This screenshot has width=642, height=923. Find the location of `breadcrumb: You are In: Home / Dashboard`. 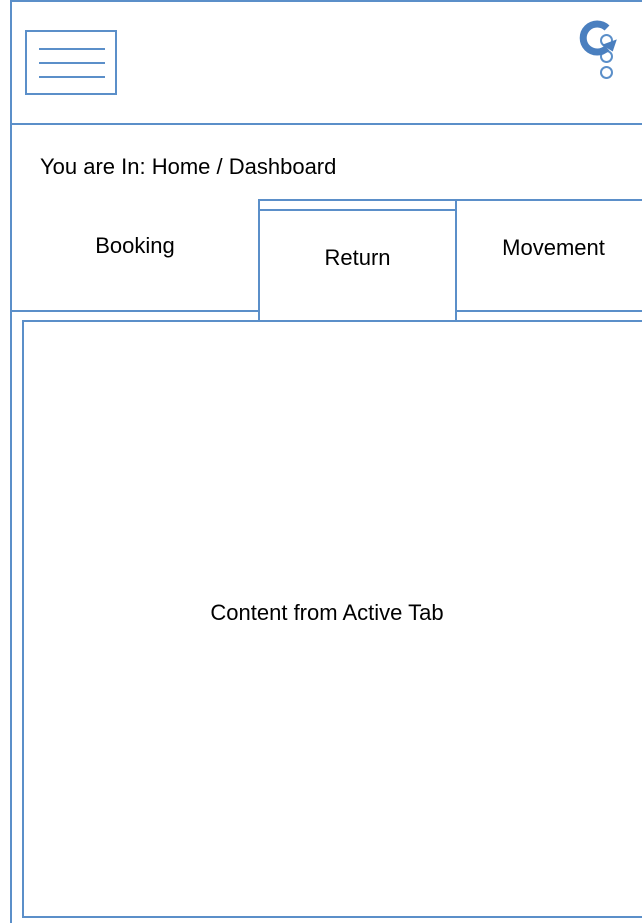

breadcrumb: You are In: Home / Dashboard is located at coordinates (188, 166).